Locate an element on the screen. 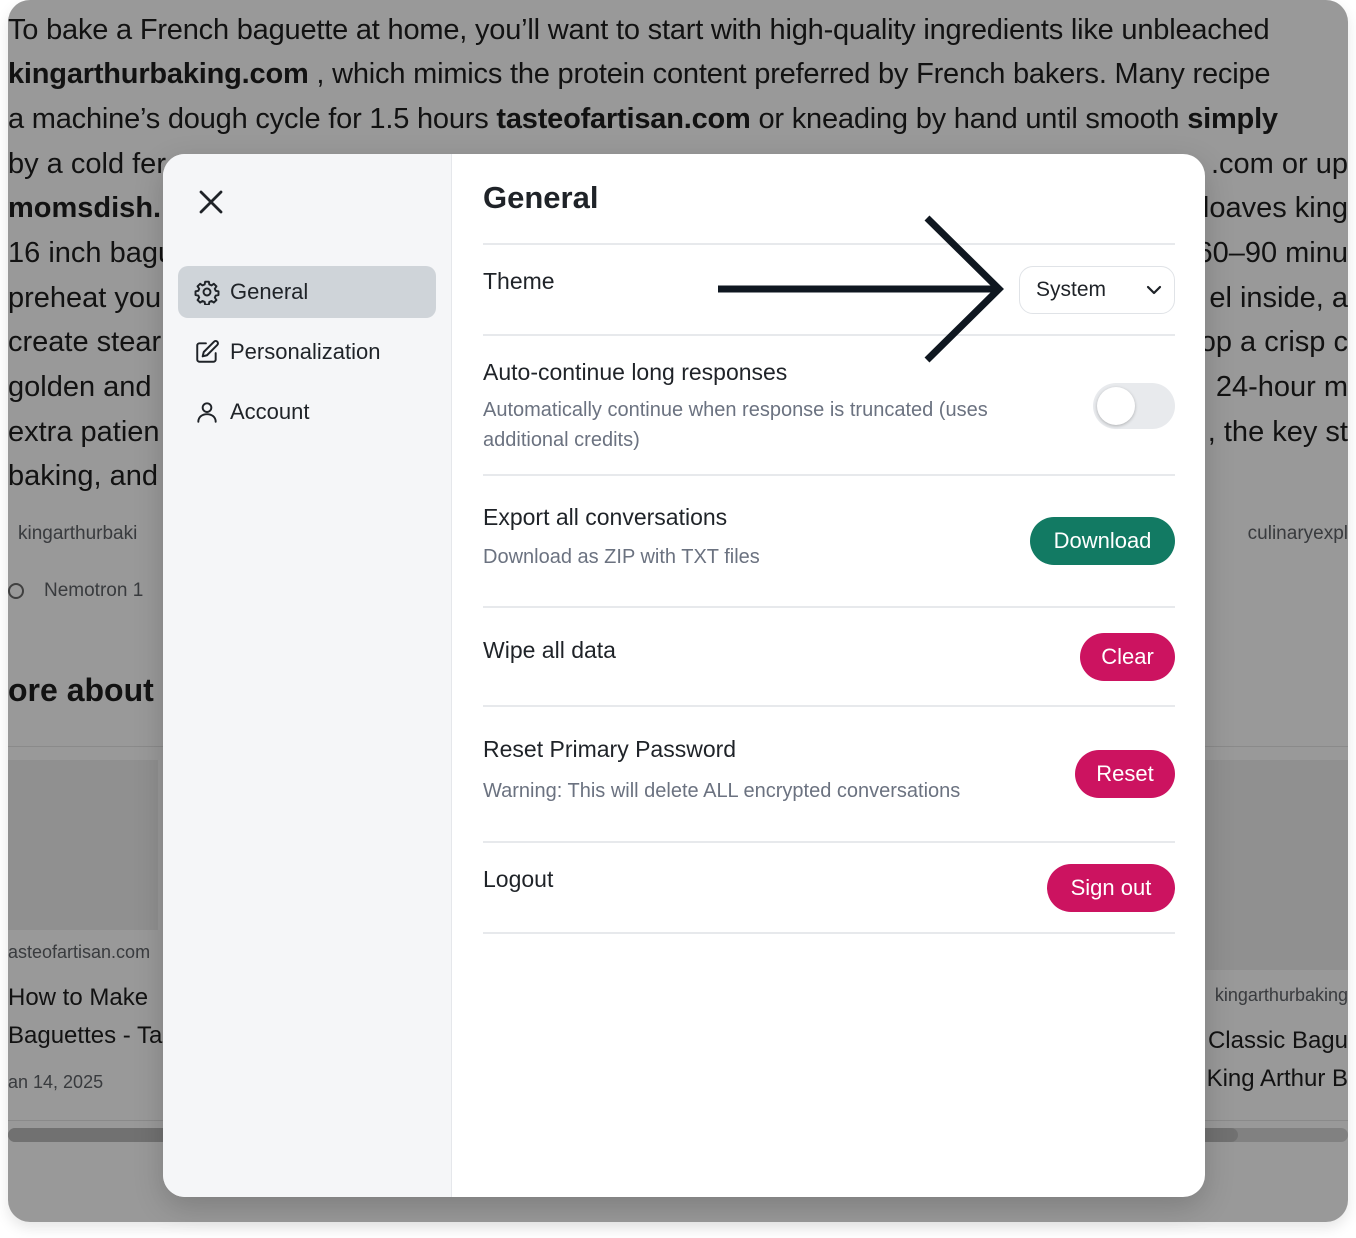  logout-label: Logout is located at coordinates (518, 879).